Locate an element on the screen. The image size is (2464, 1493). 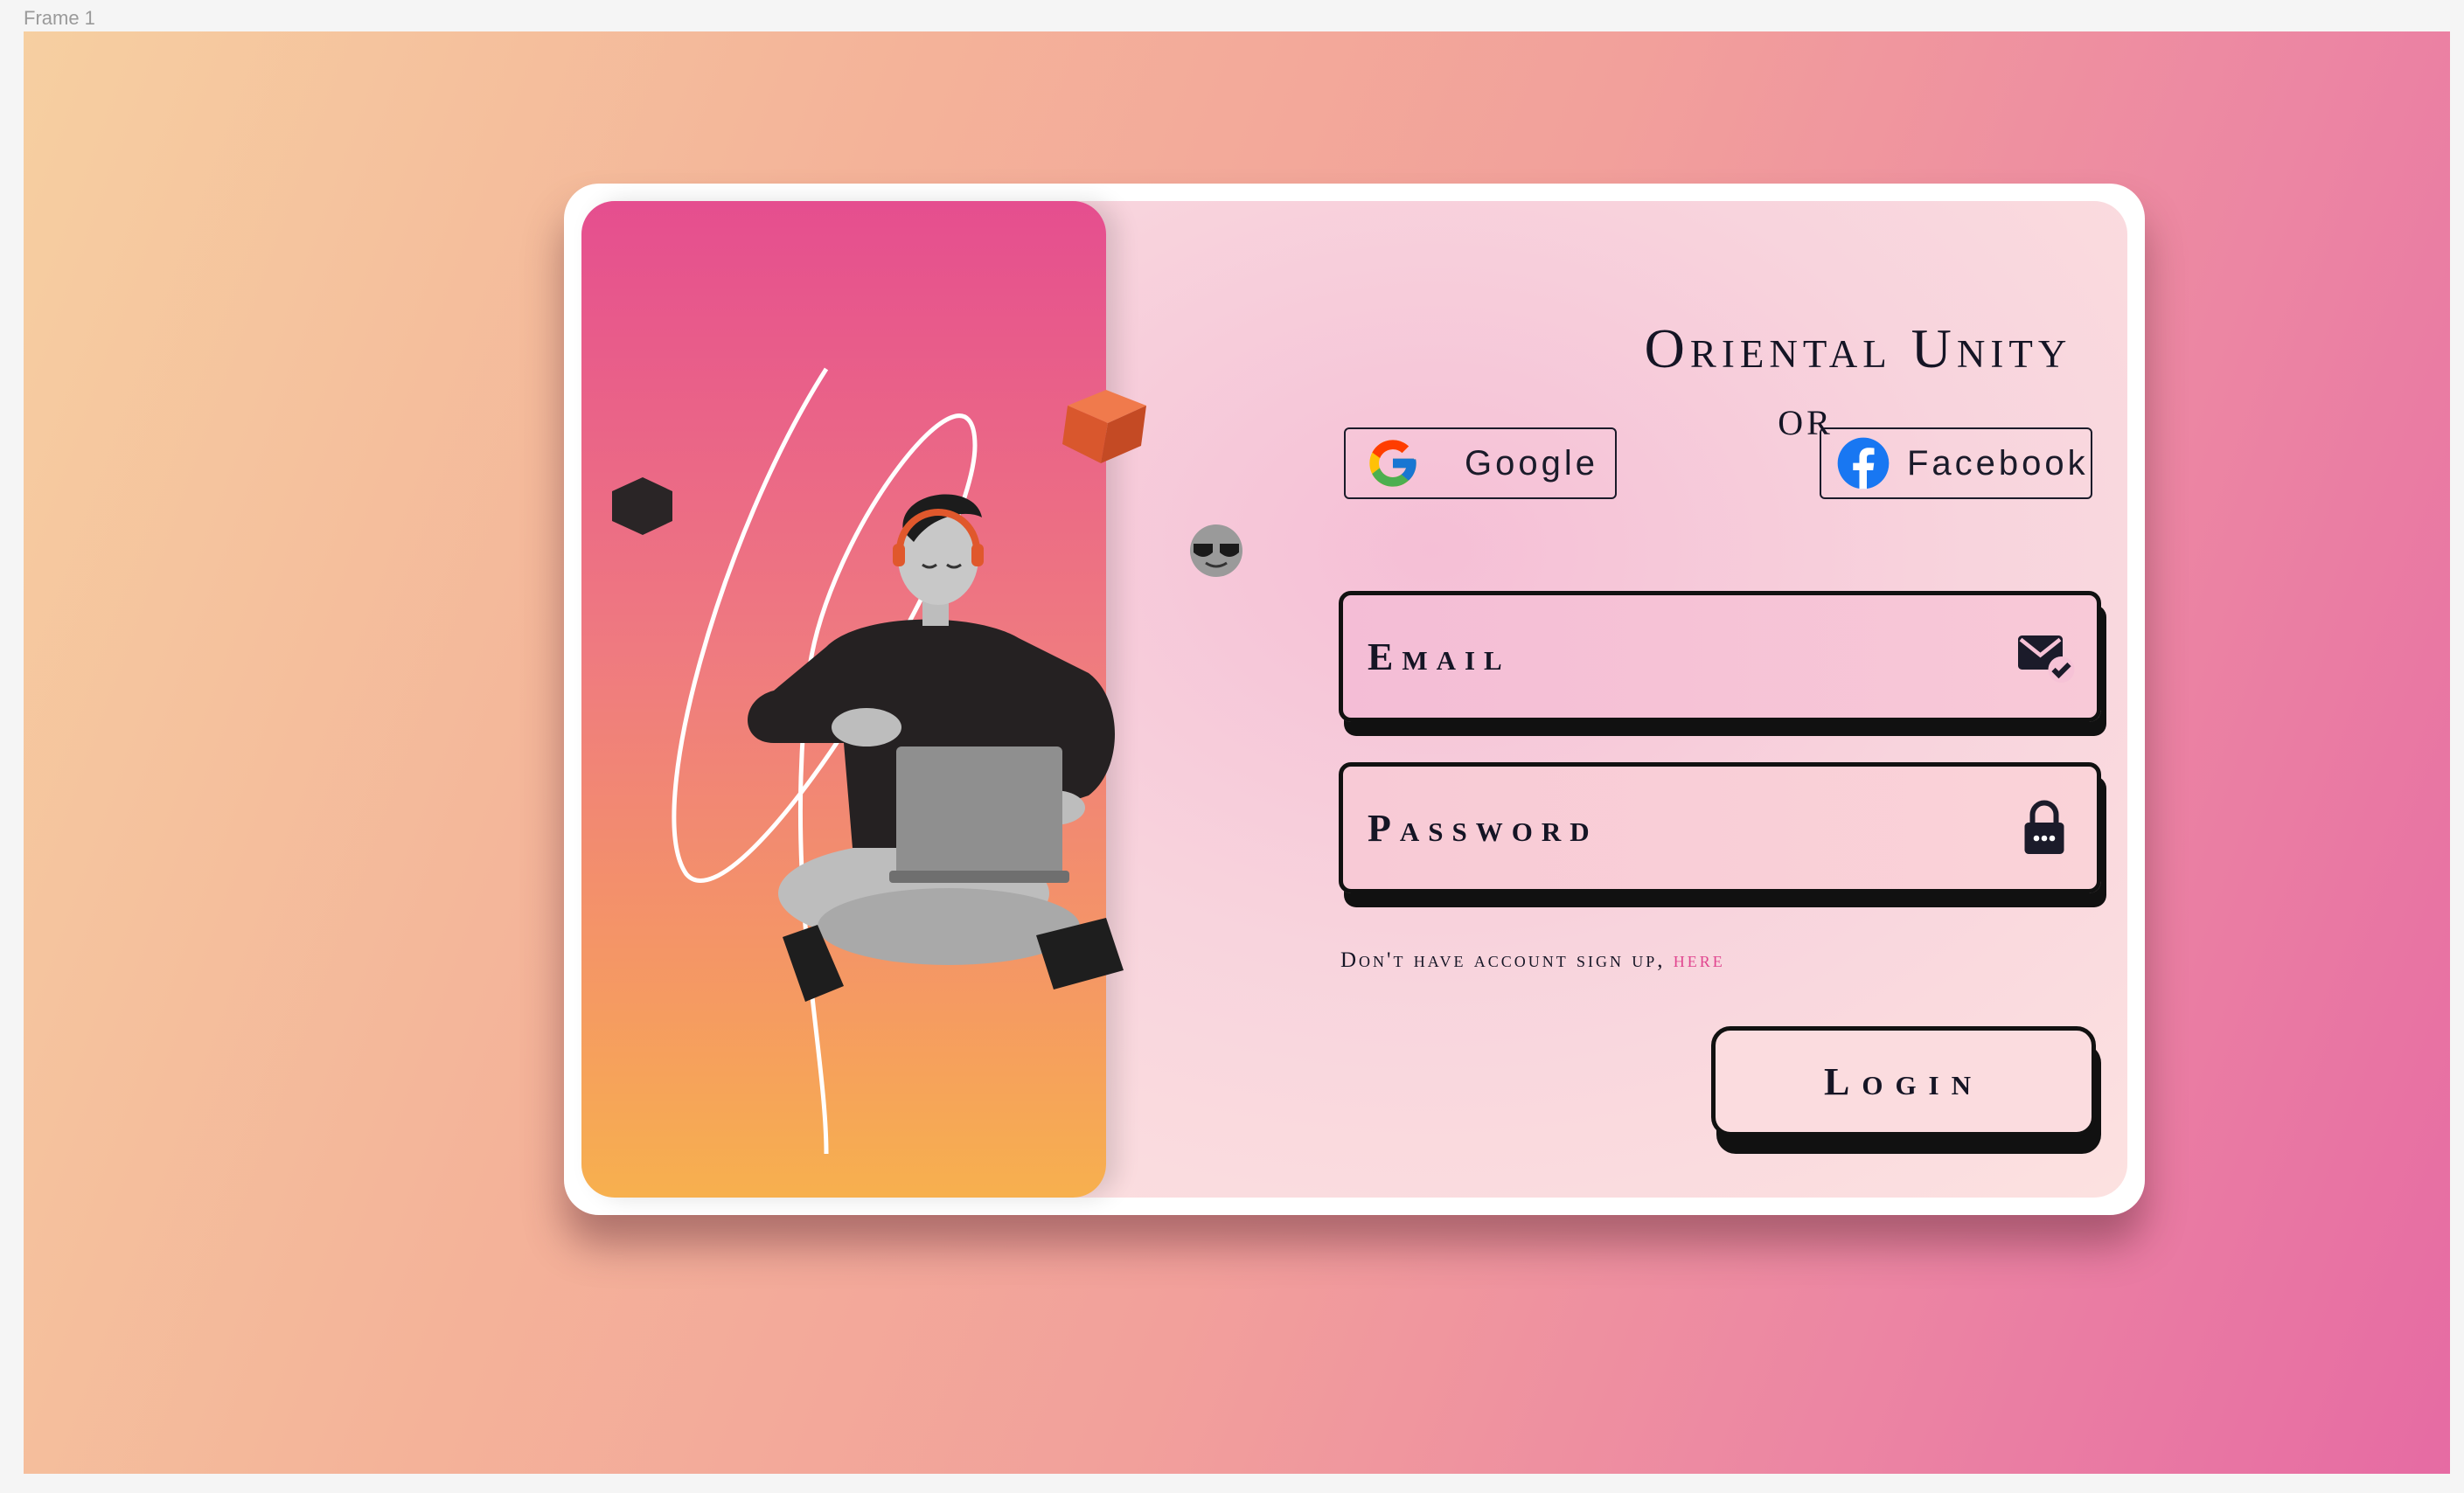
signup-prompt-text: Don't have account sign up, is located at coordinates (1507, 960).